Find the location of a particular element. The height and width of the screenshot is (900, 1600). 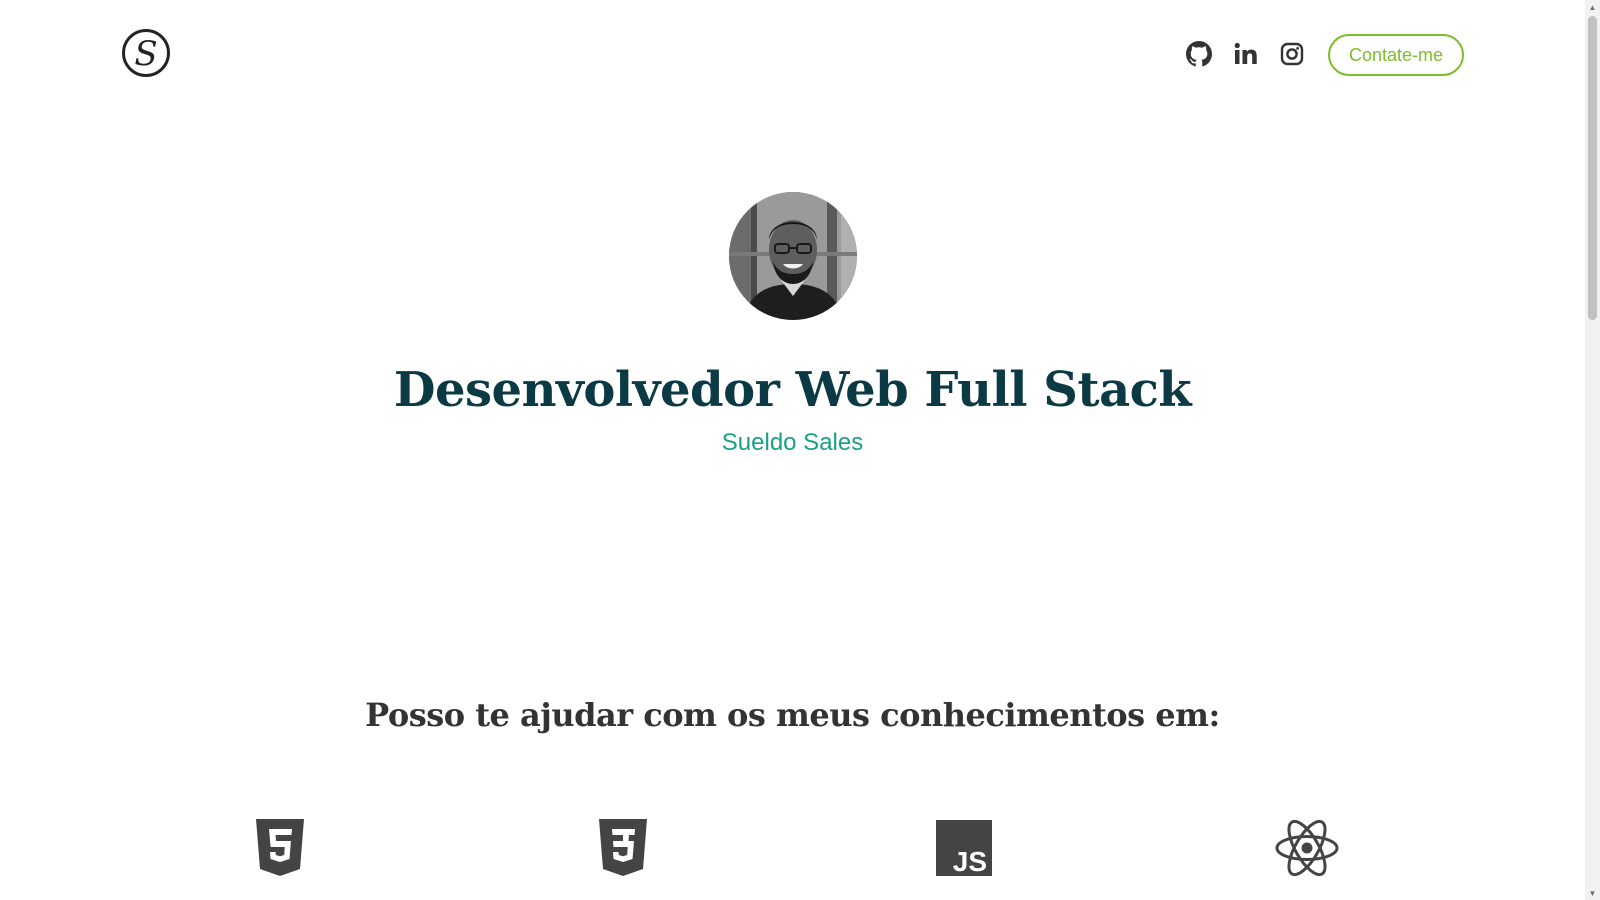

scroll-down-arrow-icon: ▼ is located at coordinates (1592, 893).